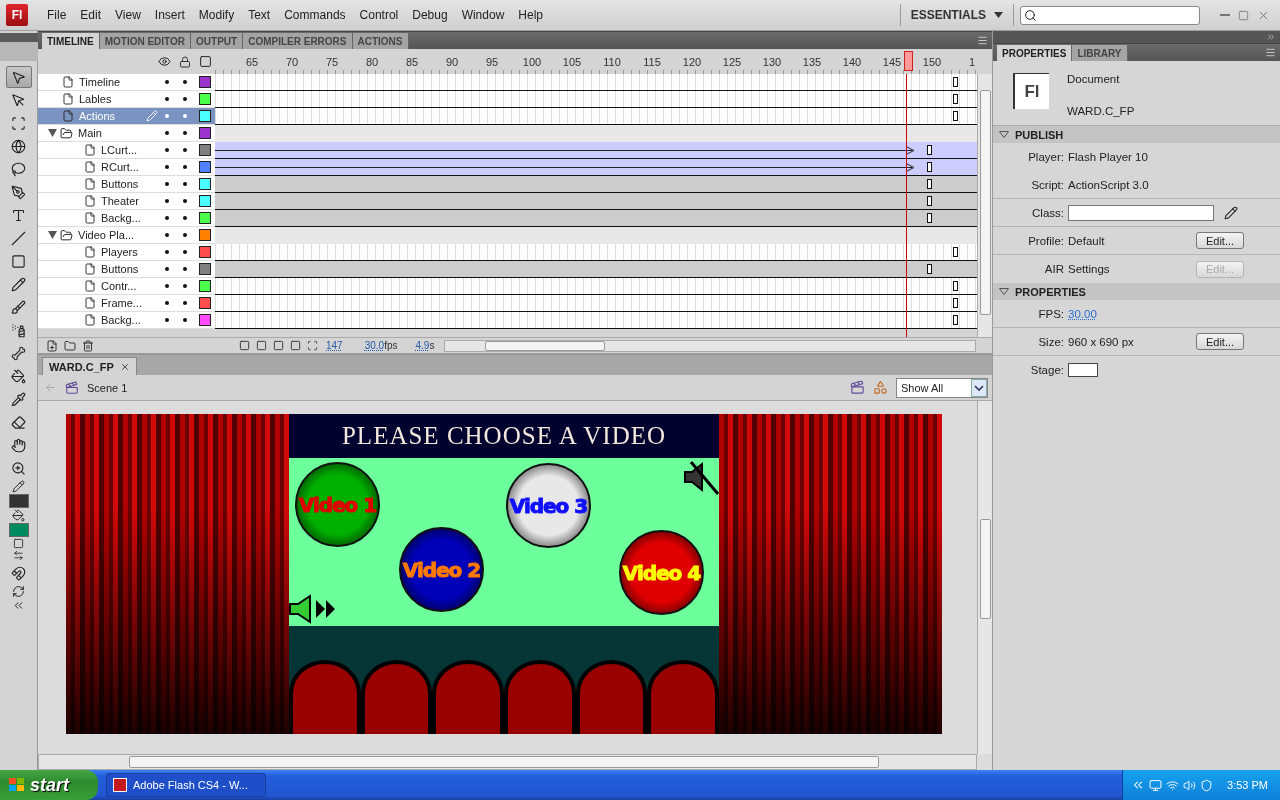 The height and width of the screenshot is (800, 1280). Describe the element at coordinates (1270, 52) in the screenshot. I see `panel-menu-icon` at that location.